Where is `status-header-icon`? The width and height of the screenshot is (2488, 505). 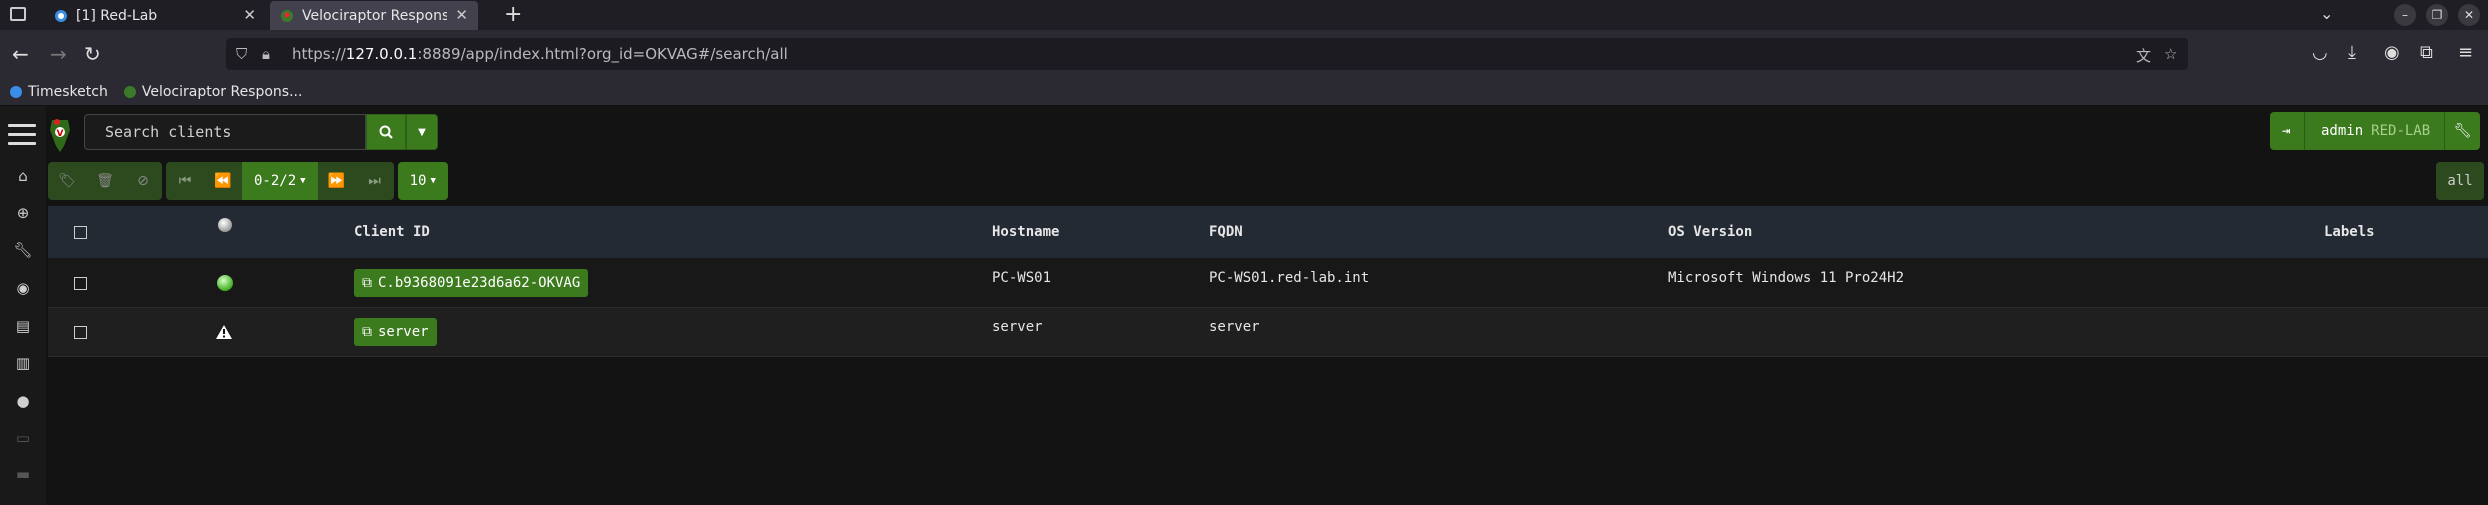
status-header-icon is located at coordinates (225, 225).